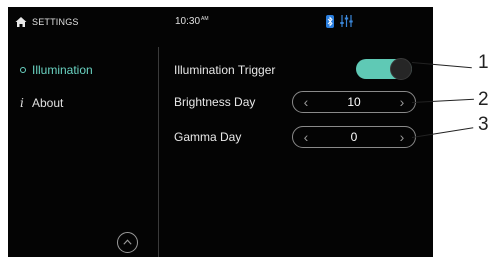  I want to click on status-bar: SETTINGS 10:30AM, so click(220, 21).